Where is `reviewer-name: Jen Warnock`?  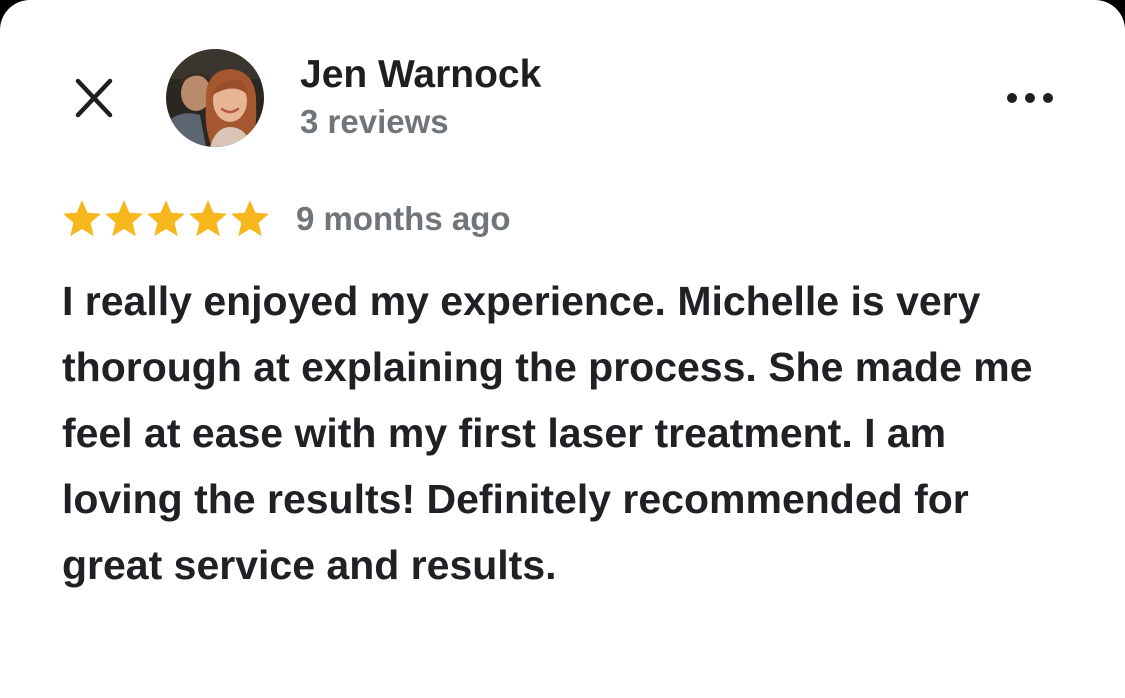 reviewer-name: Jen Warnock is located at coordinates (420, 75).